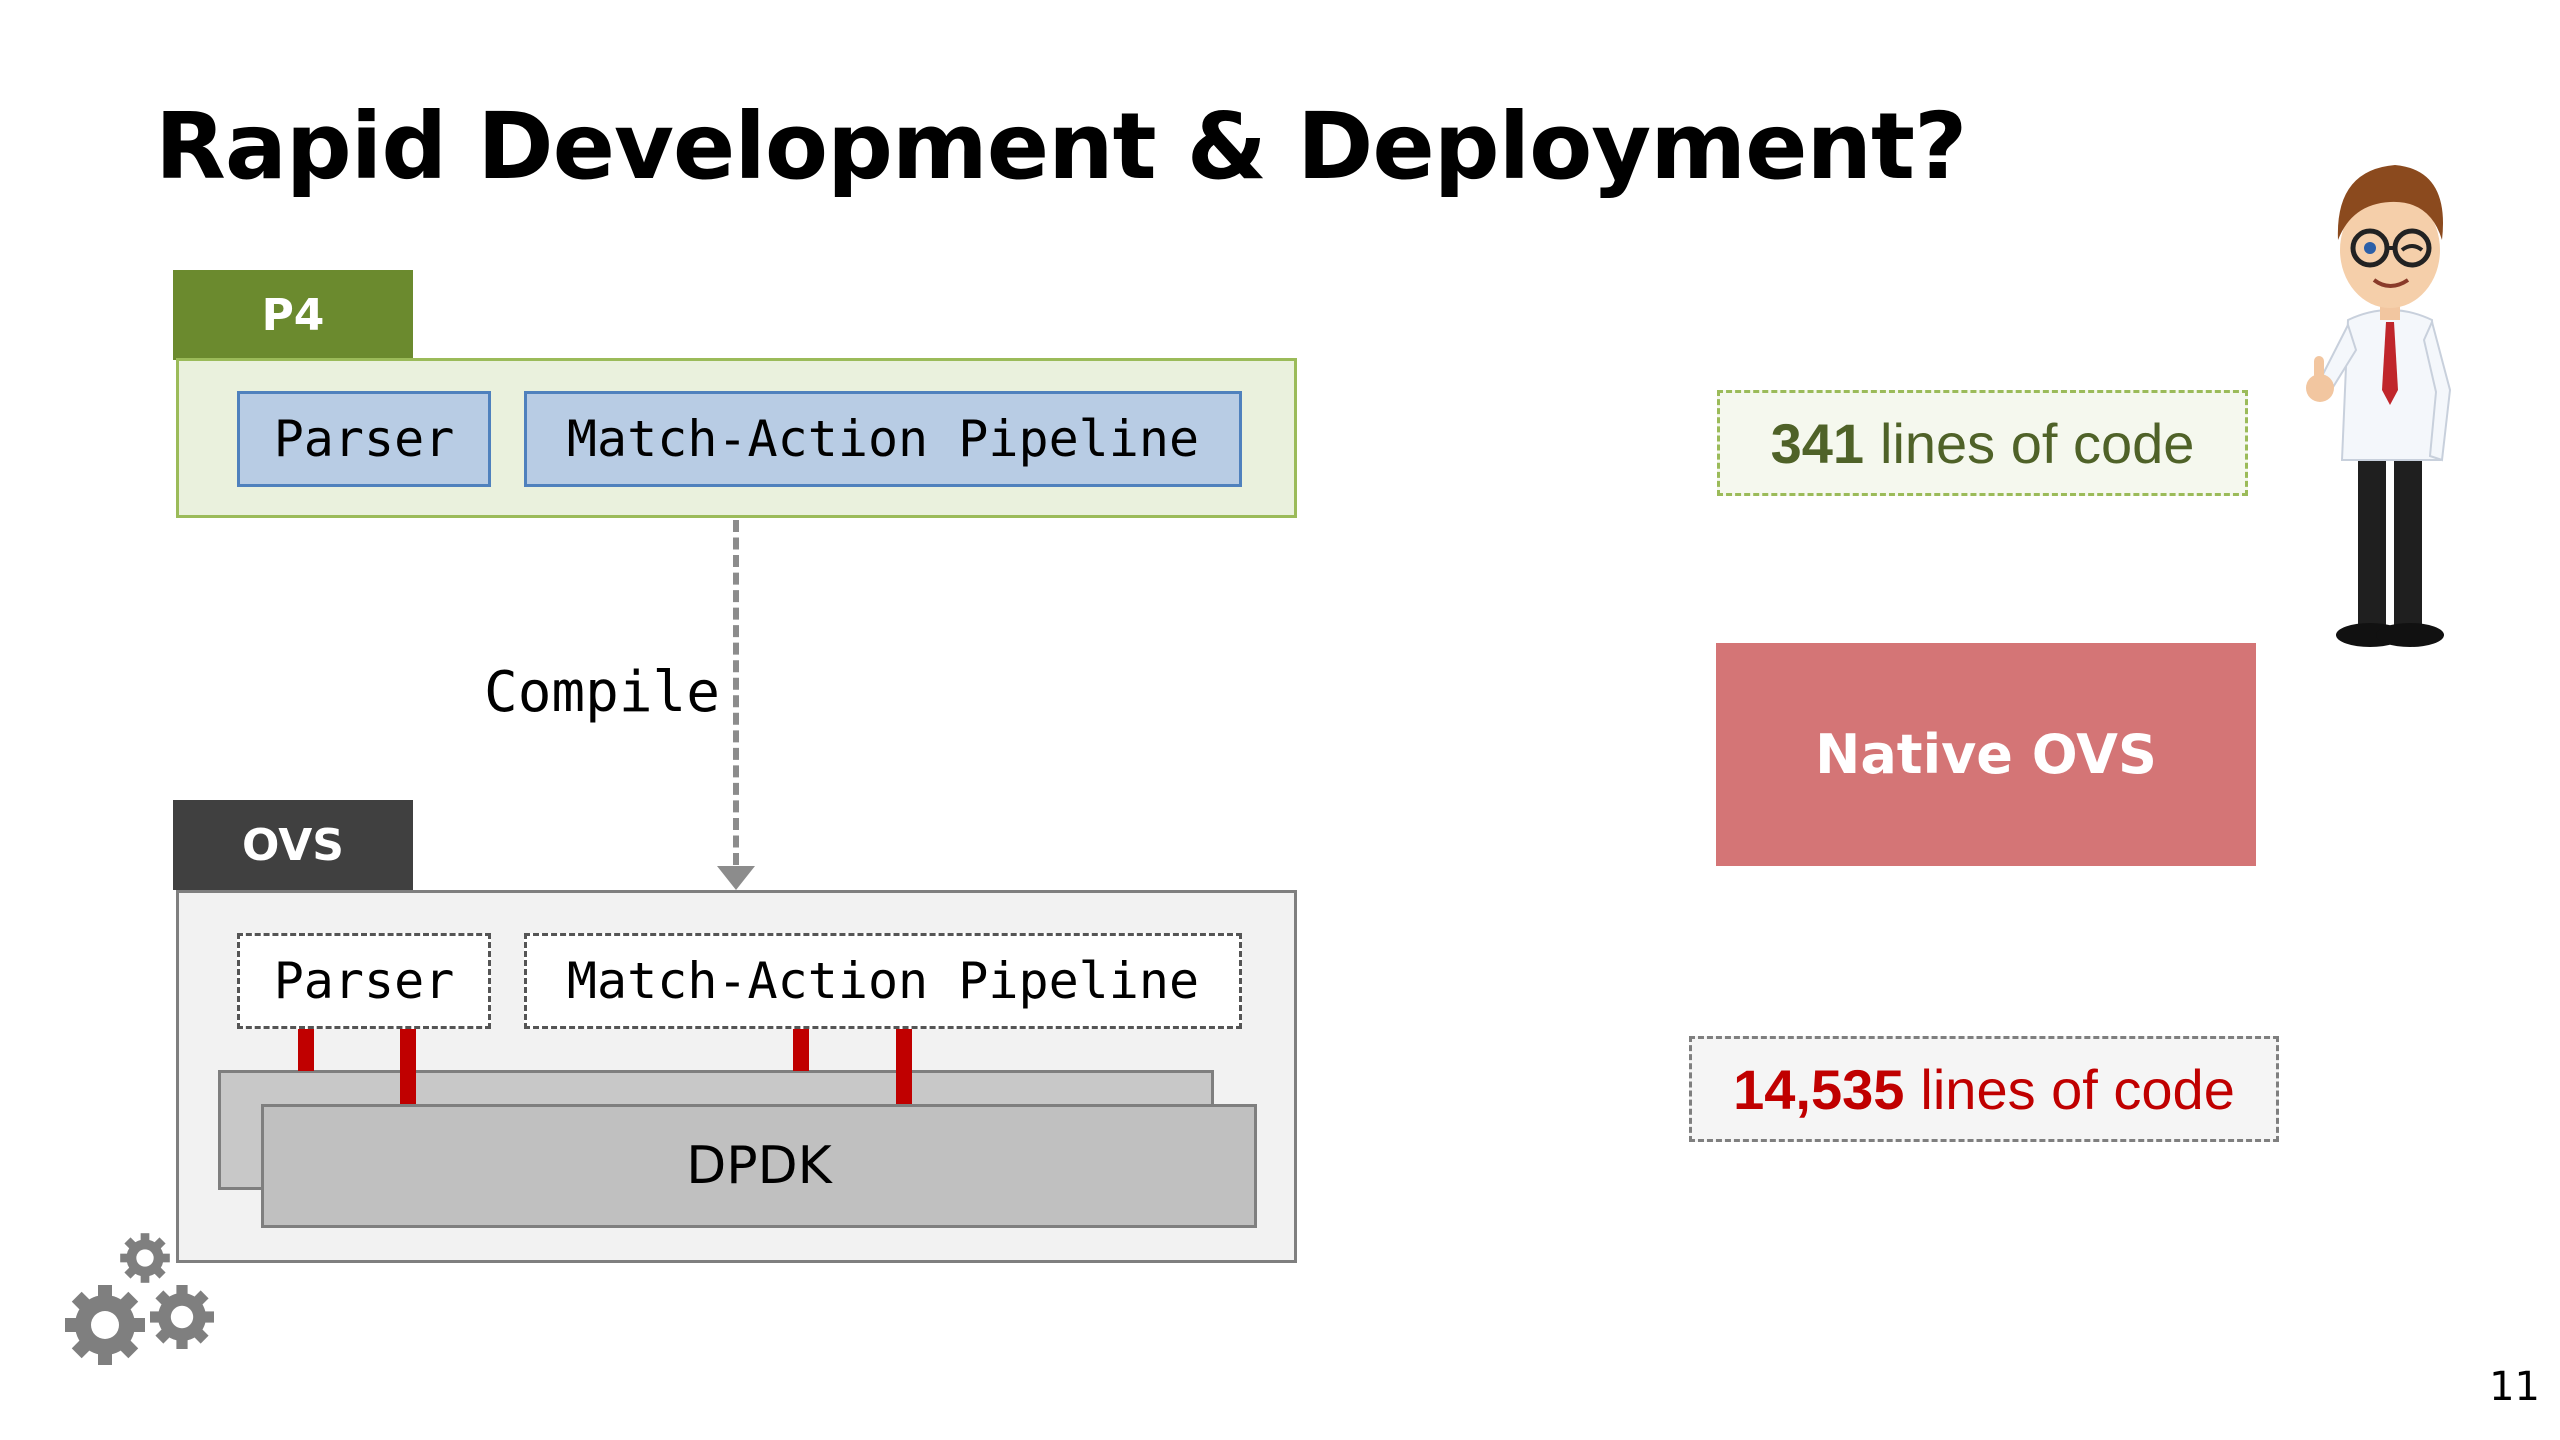  I want to click on p4-lines-of-code: 341 lines of code, so click(1982, 443).